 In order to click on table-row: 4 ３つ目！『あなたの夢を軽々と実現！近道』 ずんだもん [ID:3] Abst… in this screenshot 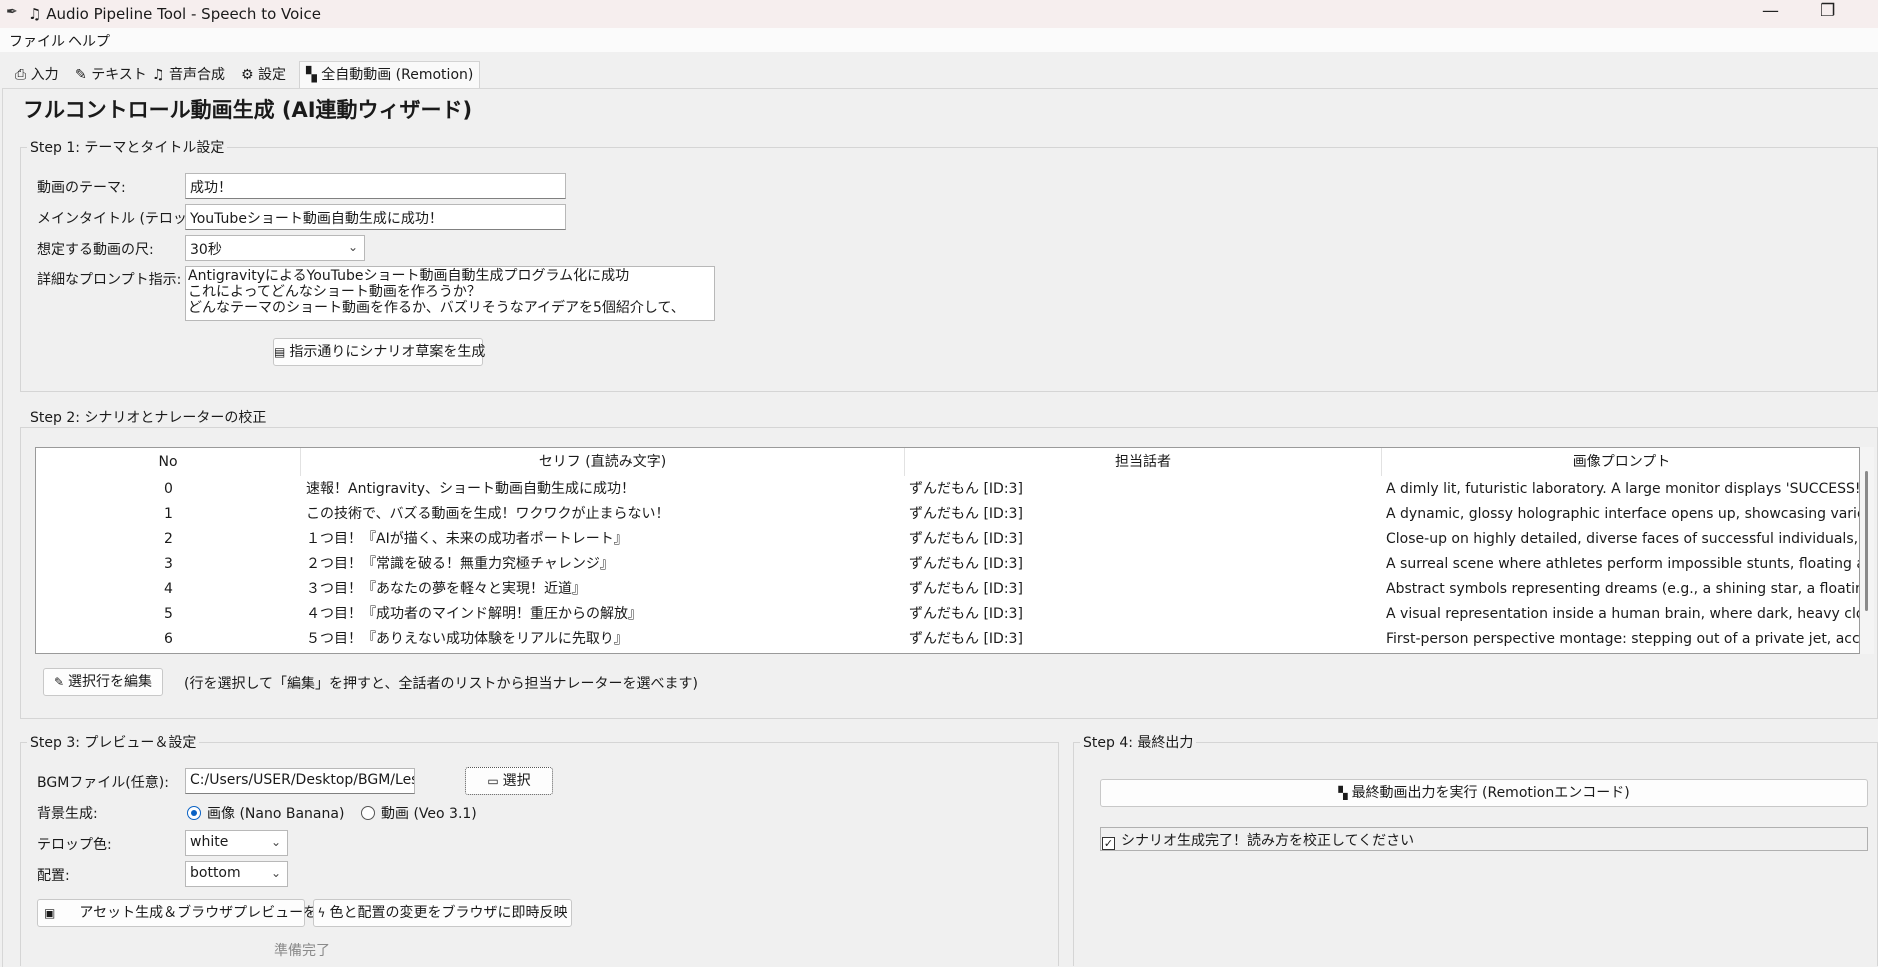, I will do `click(947, 589)`.